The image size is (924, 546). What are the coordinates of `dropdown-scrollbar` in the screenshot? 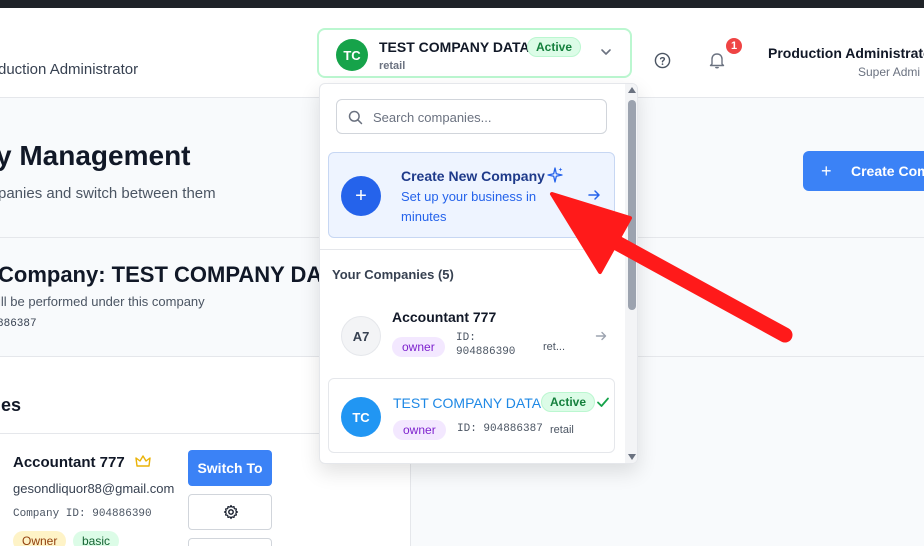 It's located at (631, 273).